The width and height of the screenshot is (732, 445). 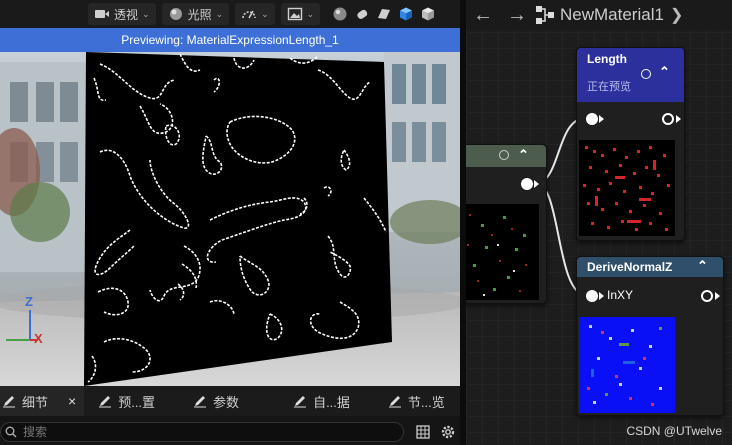 I want to click on sphere-preview-icon, so click(x=340, y=14).